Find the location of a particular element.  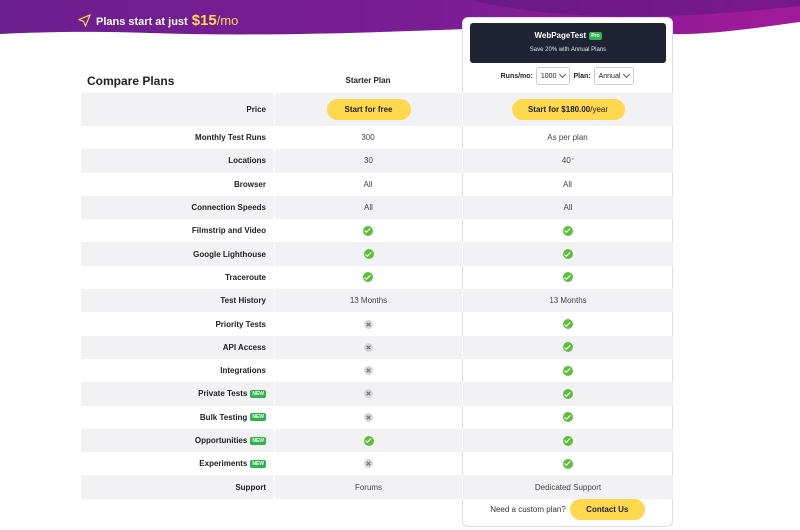

table-row: Test History 13 Months 13 Months is located at coordinates (377, 301).